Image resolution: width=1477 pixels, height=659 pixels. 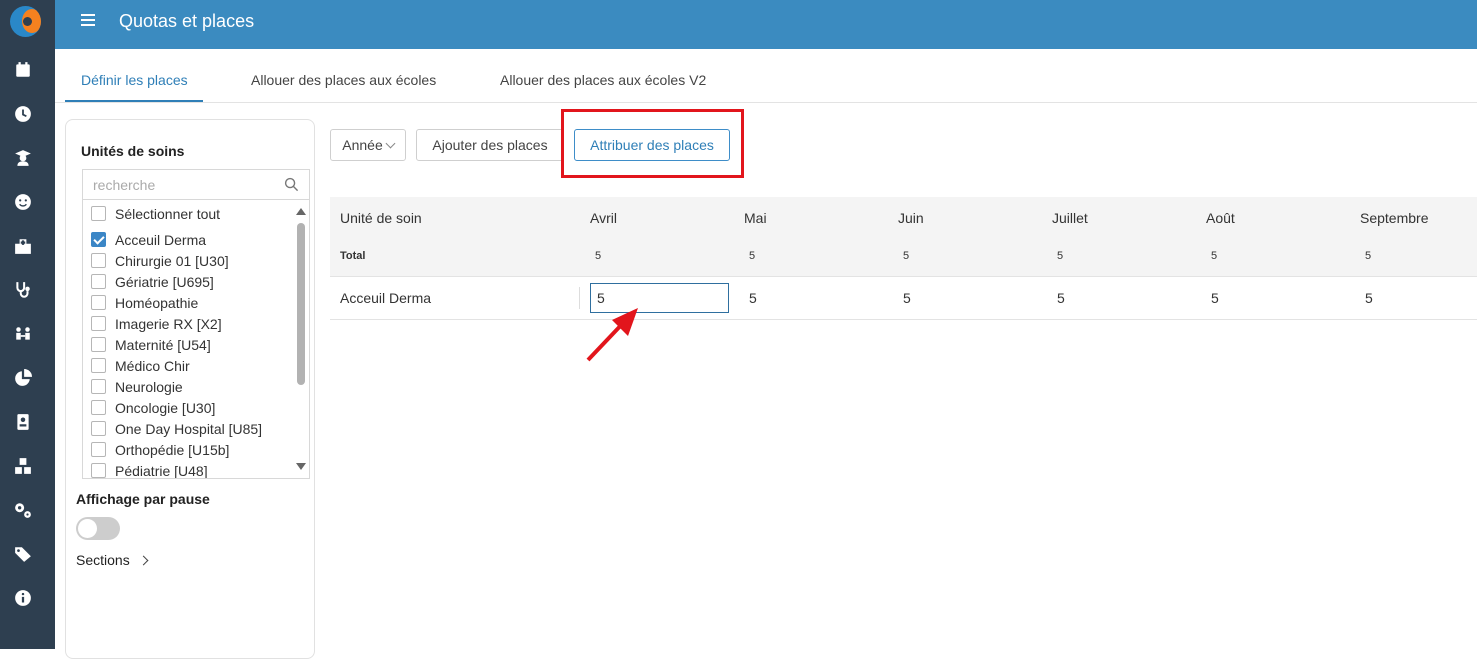 What do you see at coordinates (343, 80) in the screenshot?
I see `tab-allocate-schools: Allouer des places aux écoles` at bounding box center [343, 80].